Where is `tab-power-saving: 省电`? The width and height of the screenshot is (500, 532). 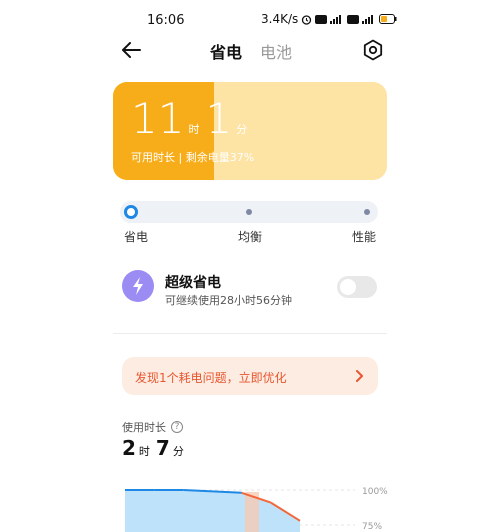 tab-power-saving: 省电 is located at coordinates (226, 51).